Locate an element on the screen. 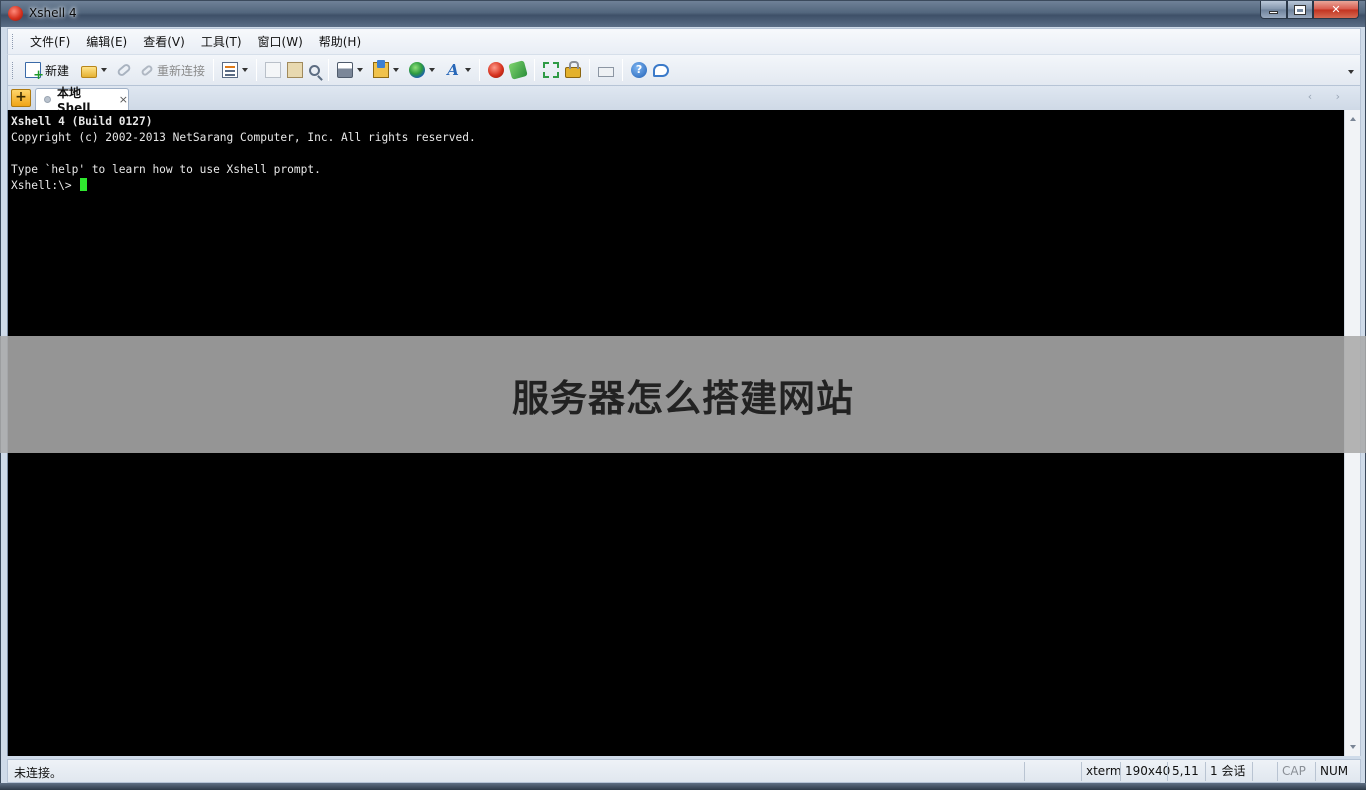  fullscreen-icon is located at coordinates (551, 70).